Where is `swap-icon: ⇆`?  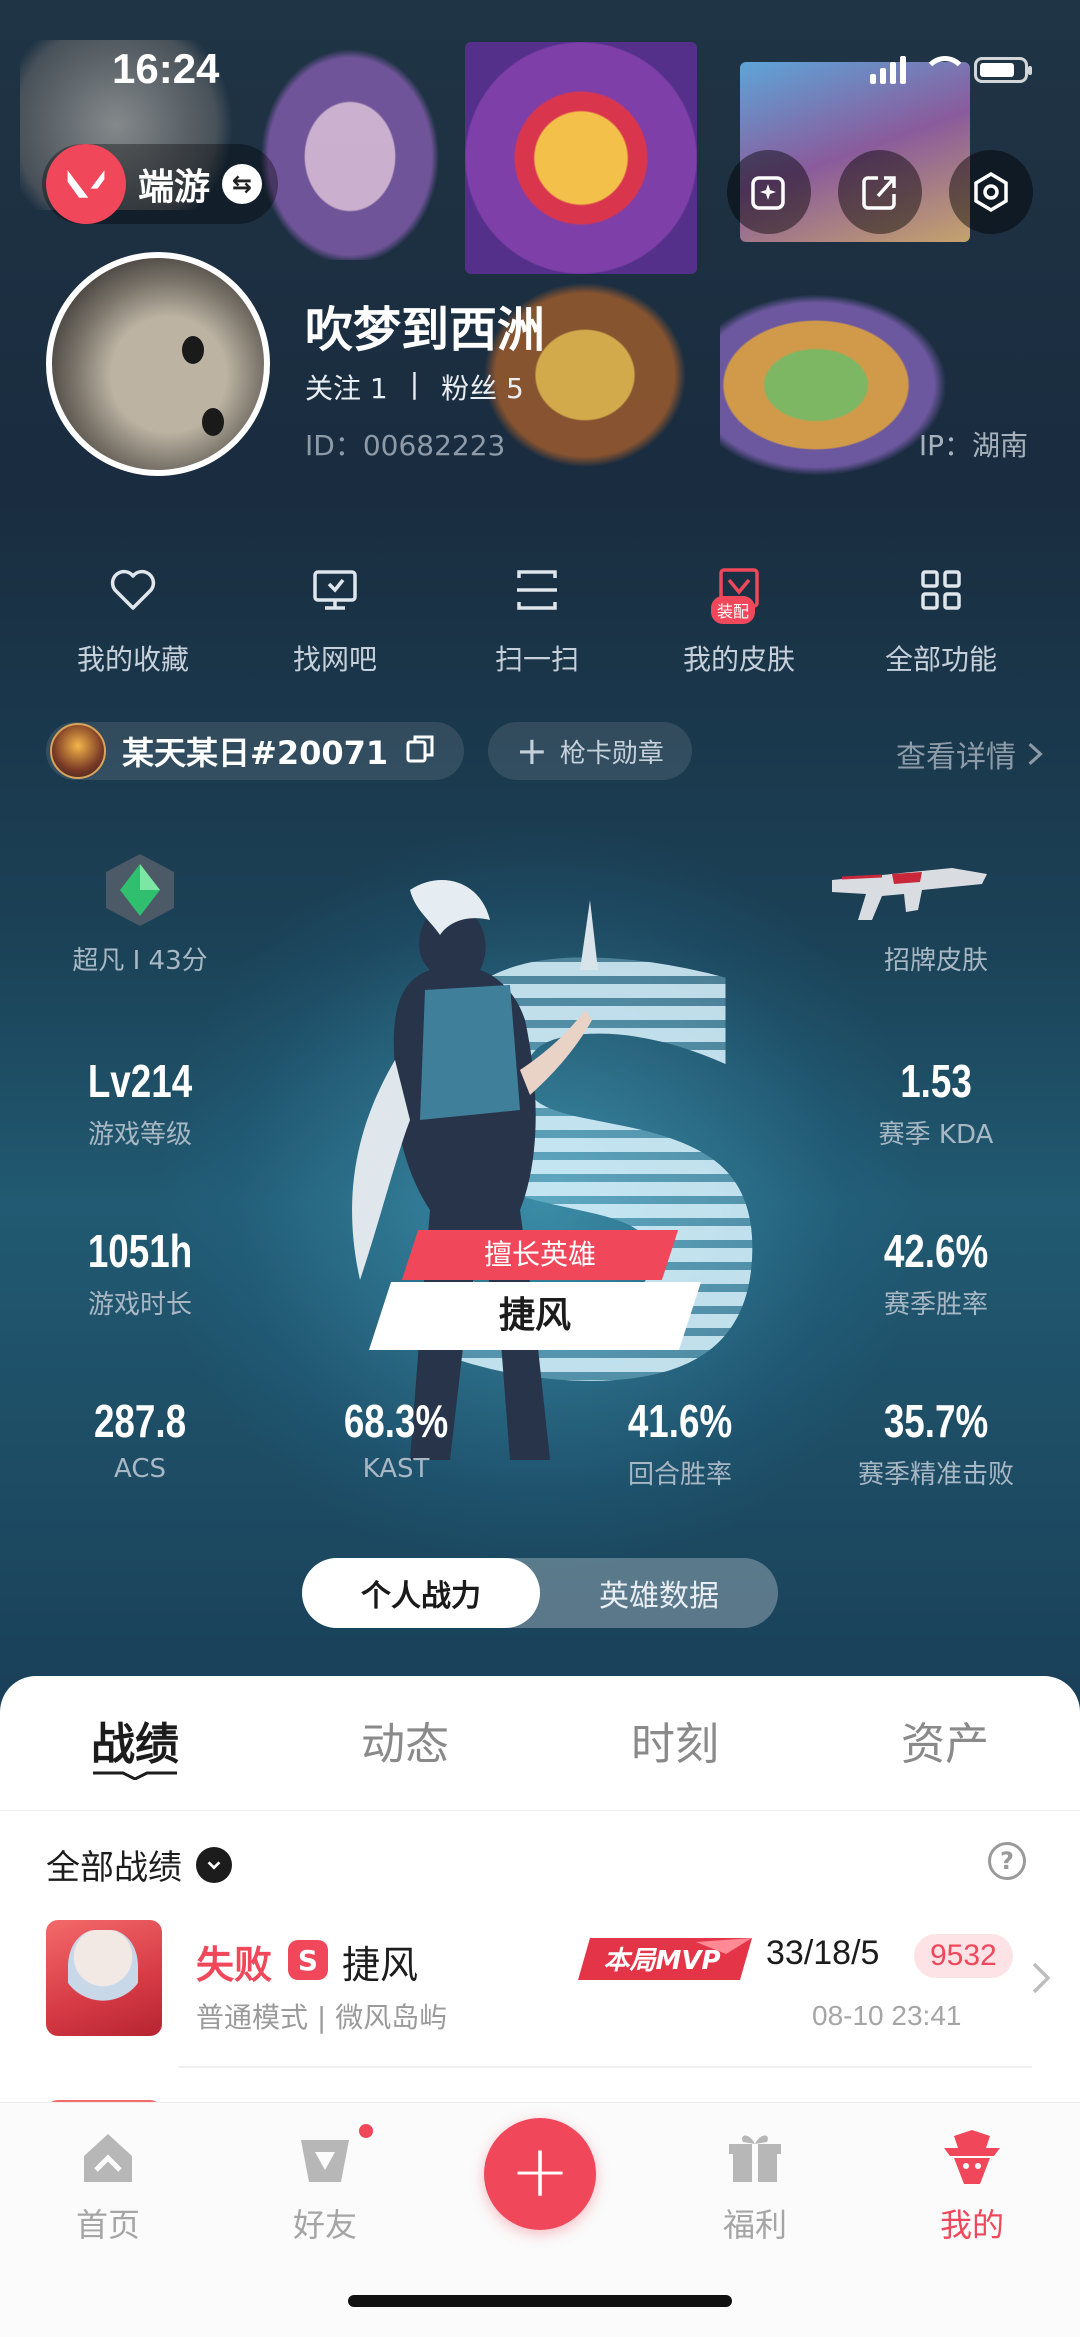
swap-icon: ⇆ is located at coordinates (242, 184).